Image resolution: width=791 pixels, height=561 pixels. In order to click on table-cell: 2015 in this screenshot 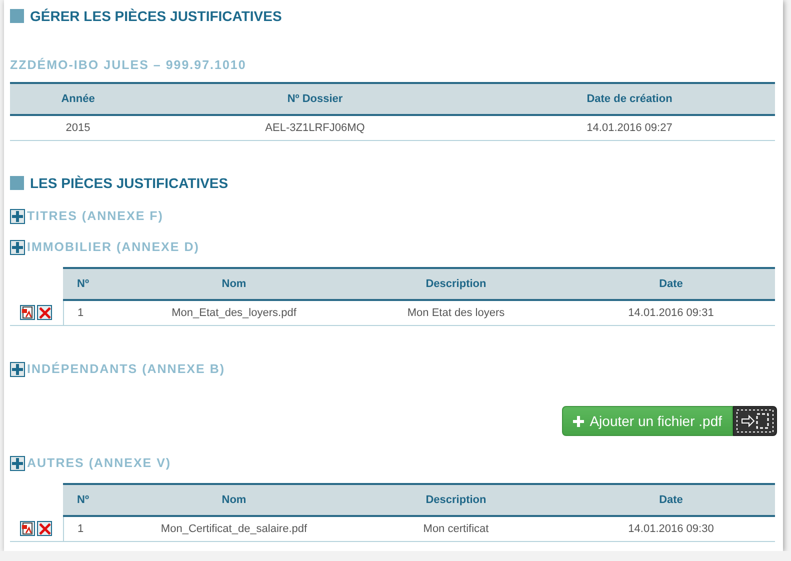, I will do `click(78, 127)`.